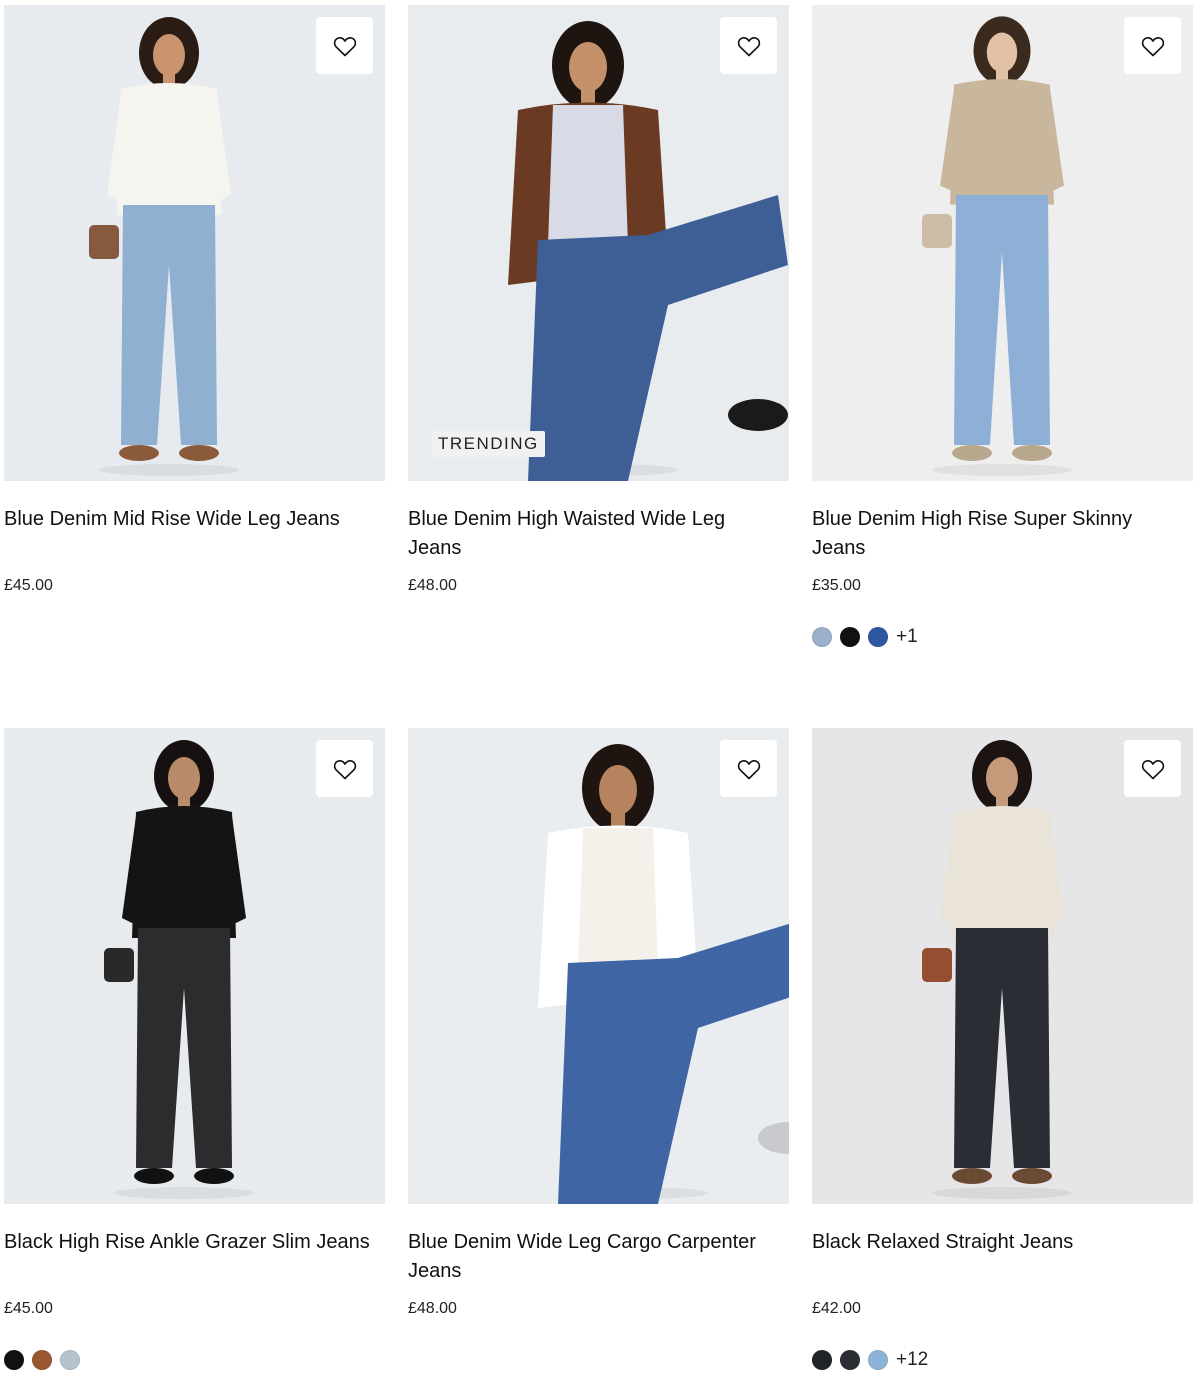 The height and width of the screenshot is (1379, 1200). What do you see at coordinates (1002, 534) in the screenshot?
I see `product-title: Blue Denim High Rise Super Skinny Jeans` at bounding box center [1002, 534].